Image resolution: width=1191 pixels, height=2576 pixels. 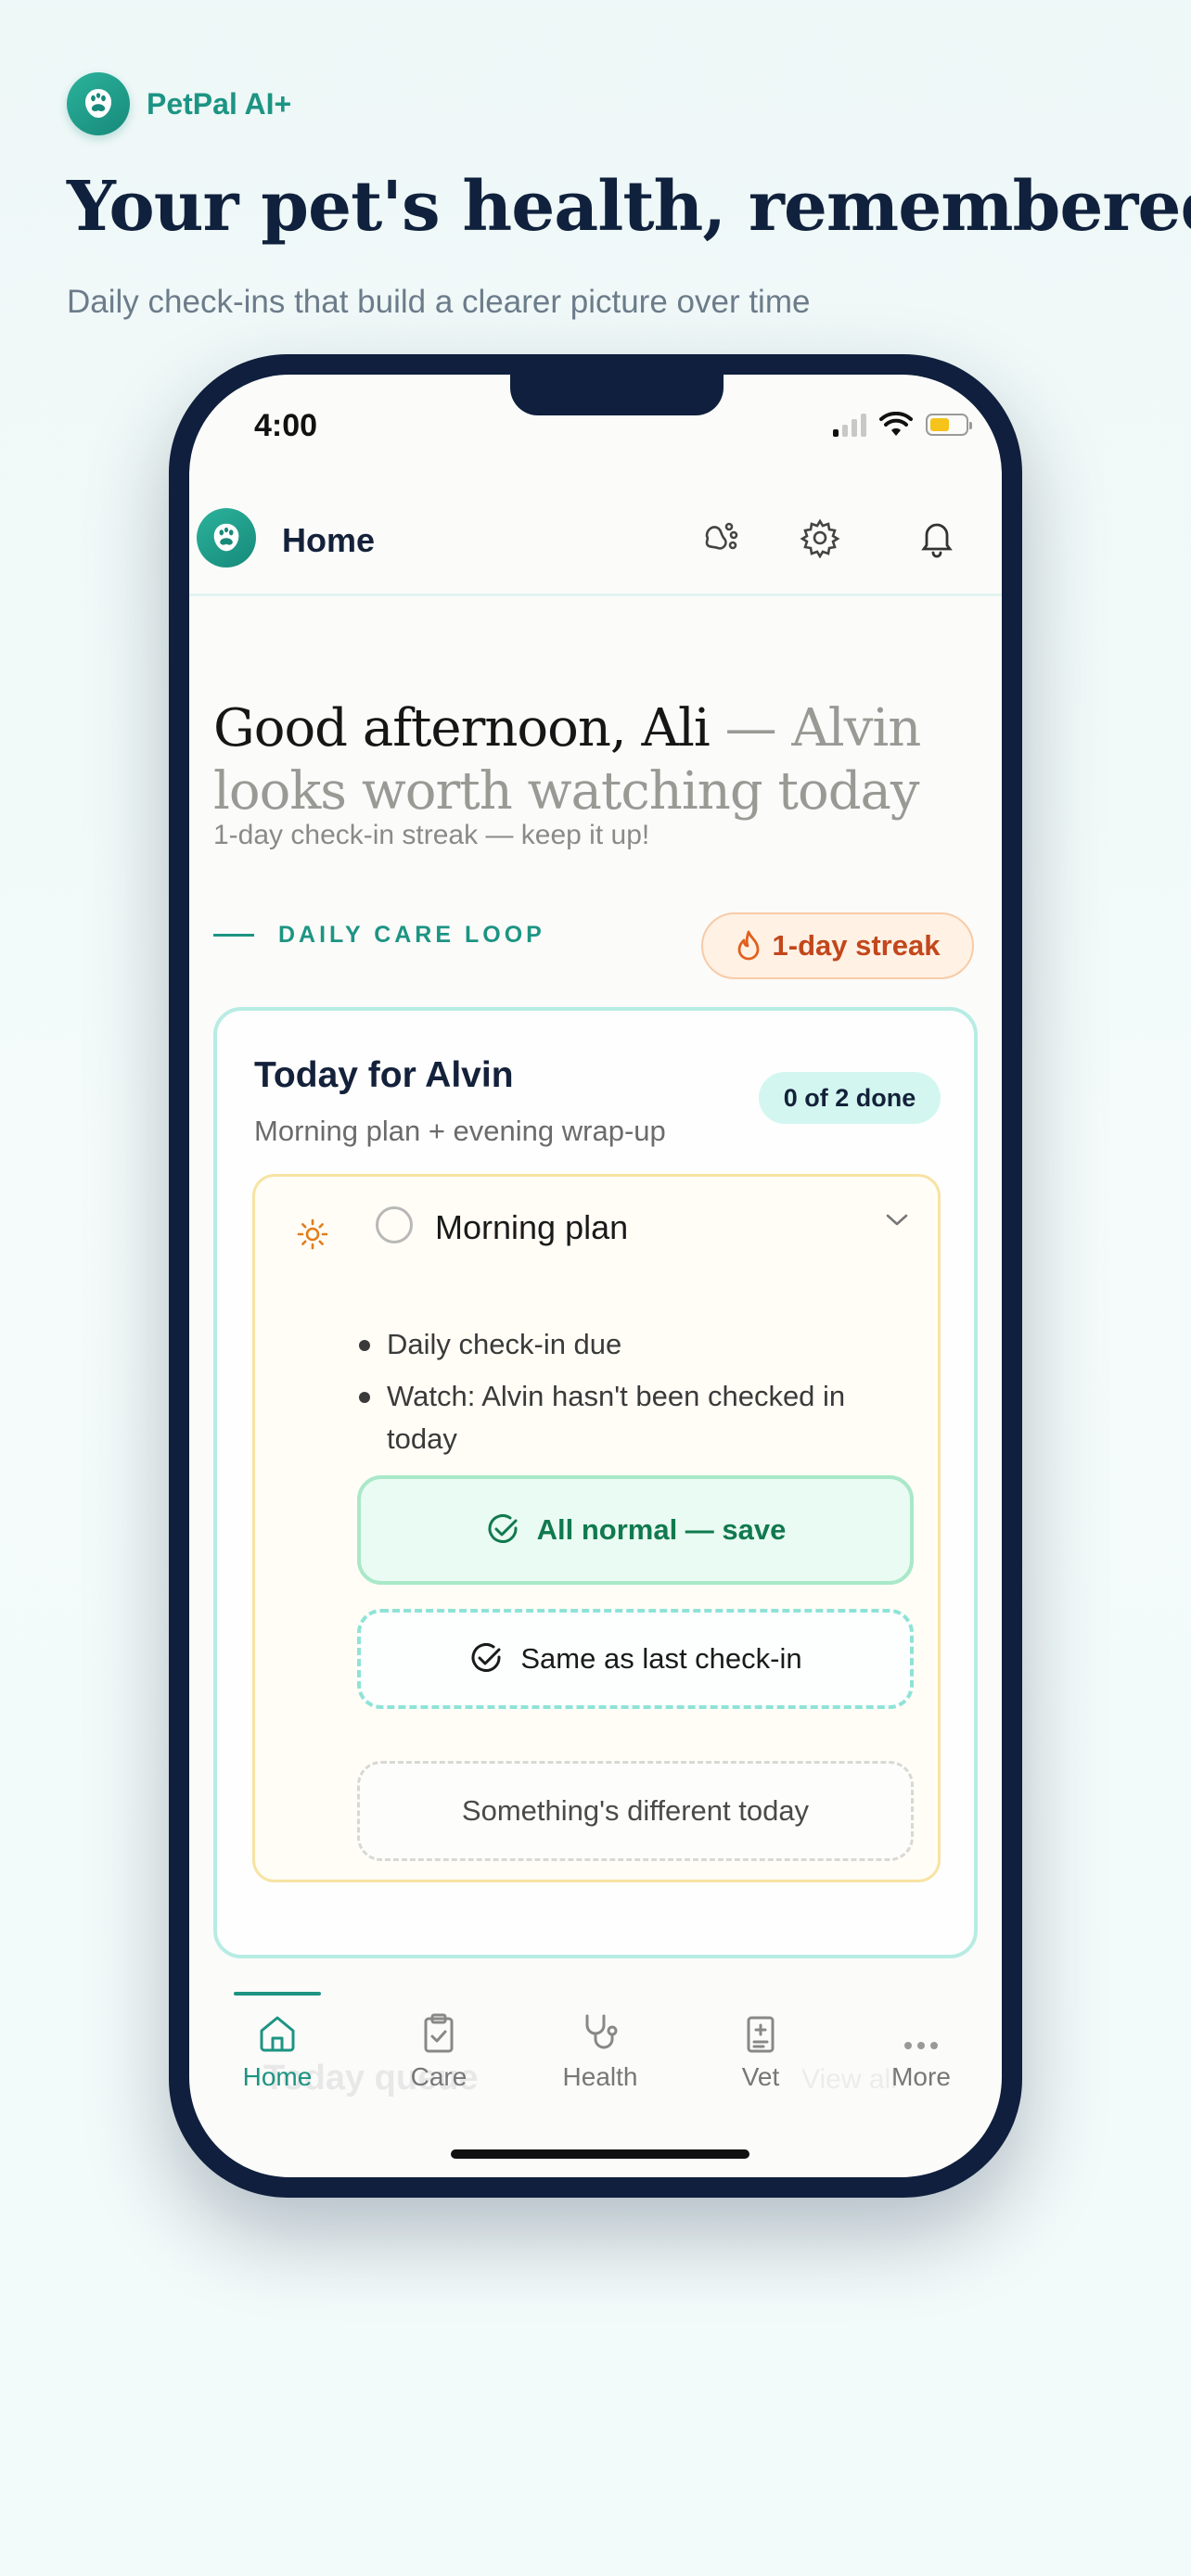 I want to click on streak-badge-label: 1-day streak, so click(x=856, y=946).